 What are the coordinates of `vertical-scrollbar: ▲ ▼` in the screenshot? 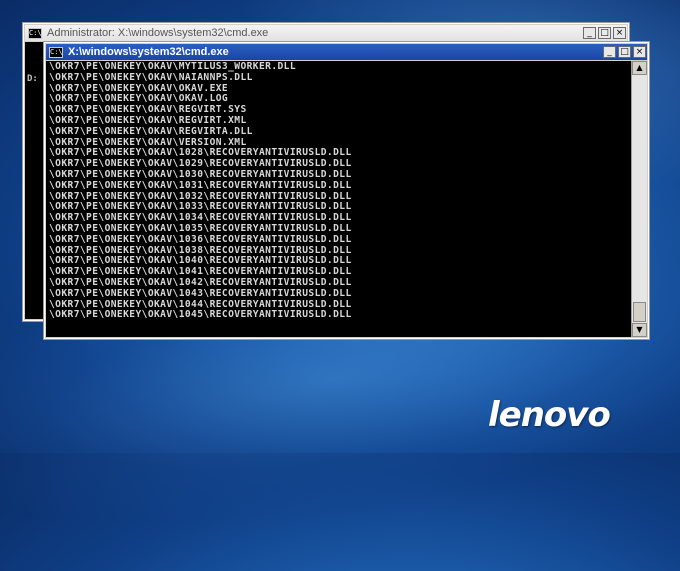 It's located at (639, 199).